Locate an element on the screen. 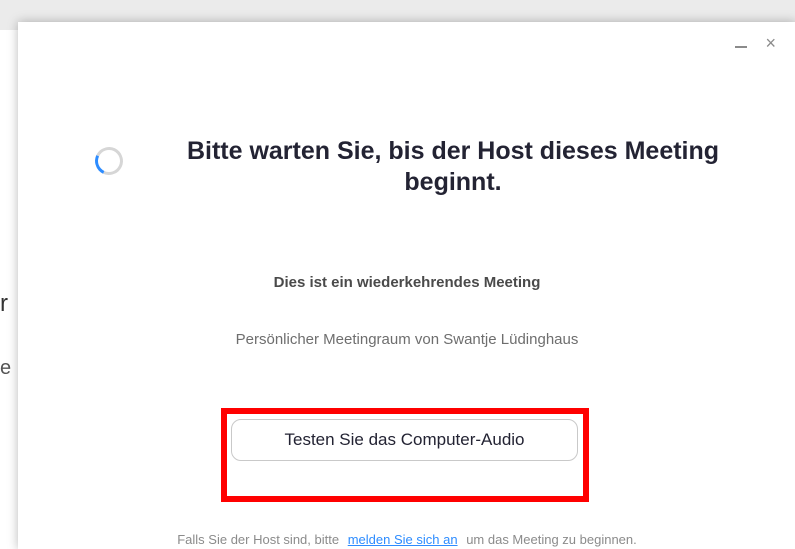 This screenshot has height=549, width=795. recurring-meeting-text: Dies ist ein wiederkehrendes Meeting is located at coordinates (407, 282).